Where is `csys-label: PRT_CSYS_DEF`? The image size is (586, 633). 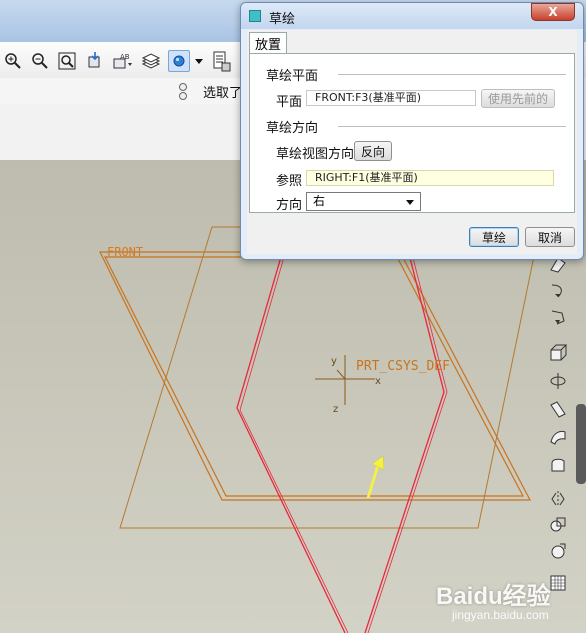 csys-label: PRT_CSYS_DEF is located at coordinates (403, 366).